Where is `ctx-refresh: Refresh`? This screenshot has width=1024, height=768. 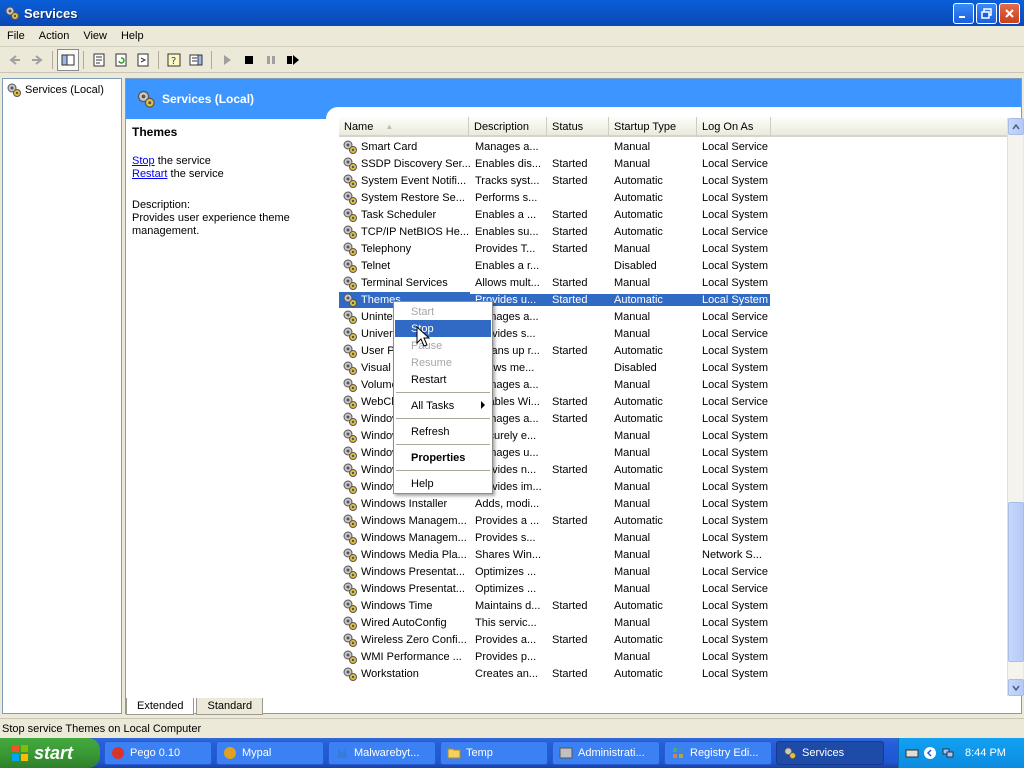 ctx-refresh: Refresh is located at coordinates (443, 431).